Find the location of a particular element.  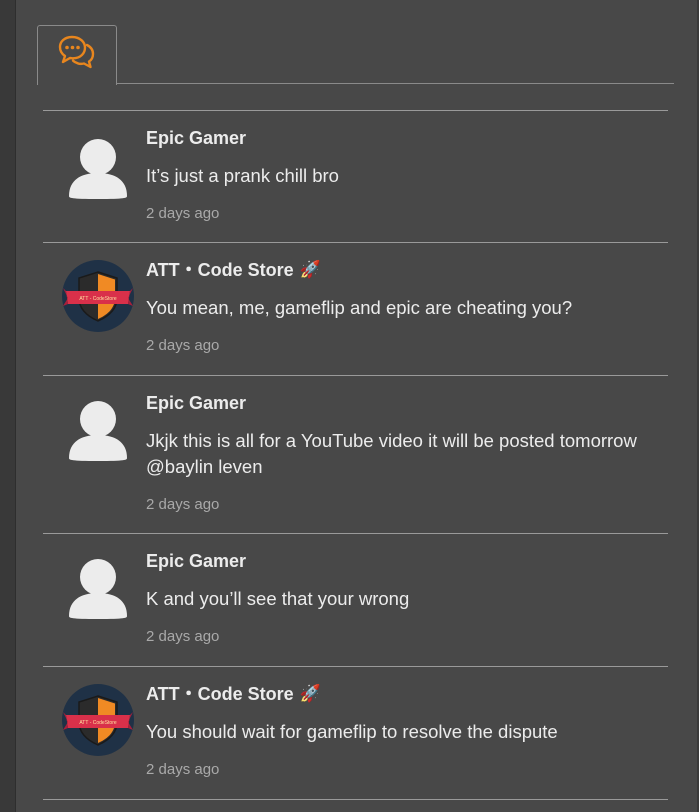

comment-text: K and you’ll see that your wrong is located at coordinates (278, 598).